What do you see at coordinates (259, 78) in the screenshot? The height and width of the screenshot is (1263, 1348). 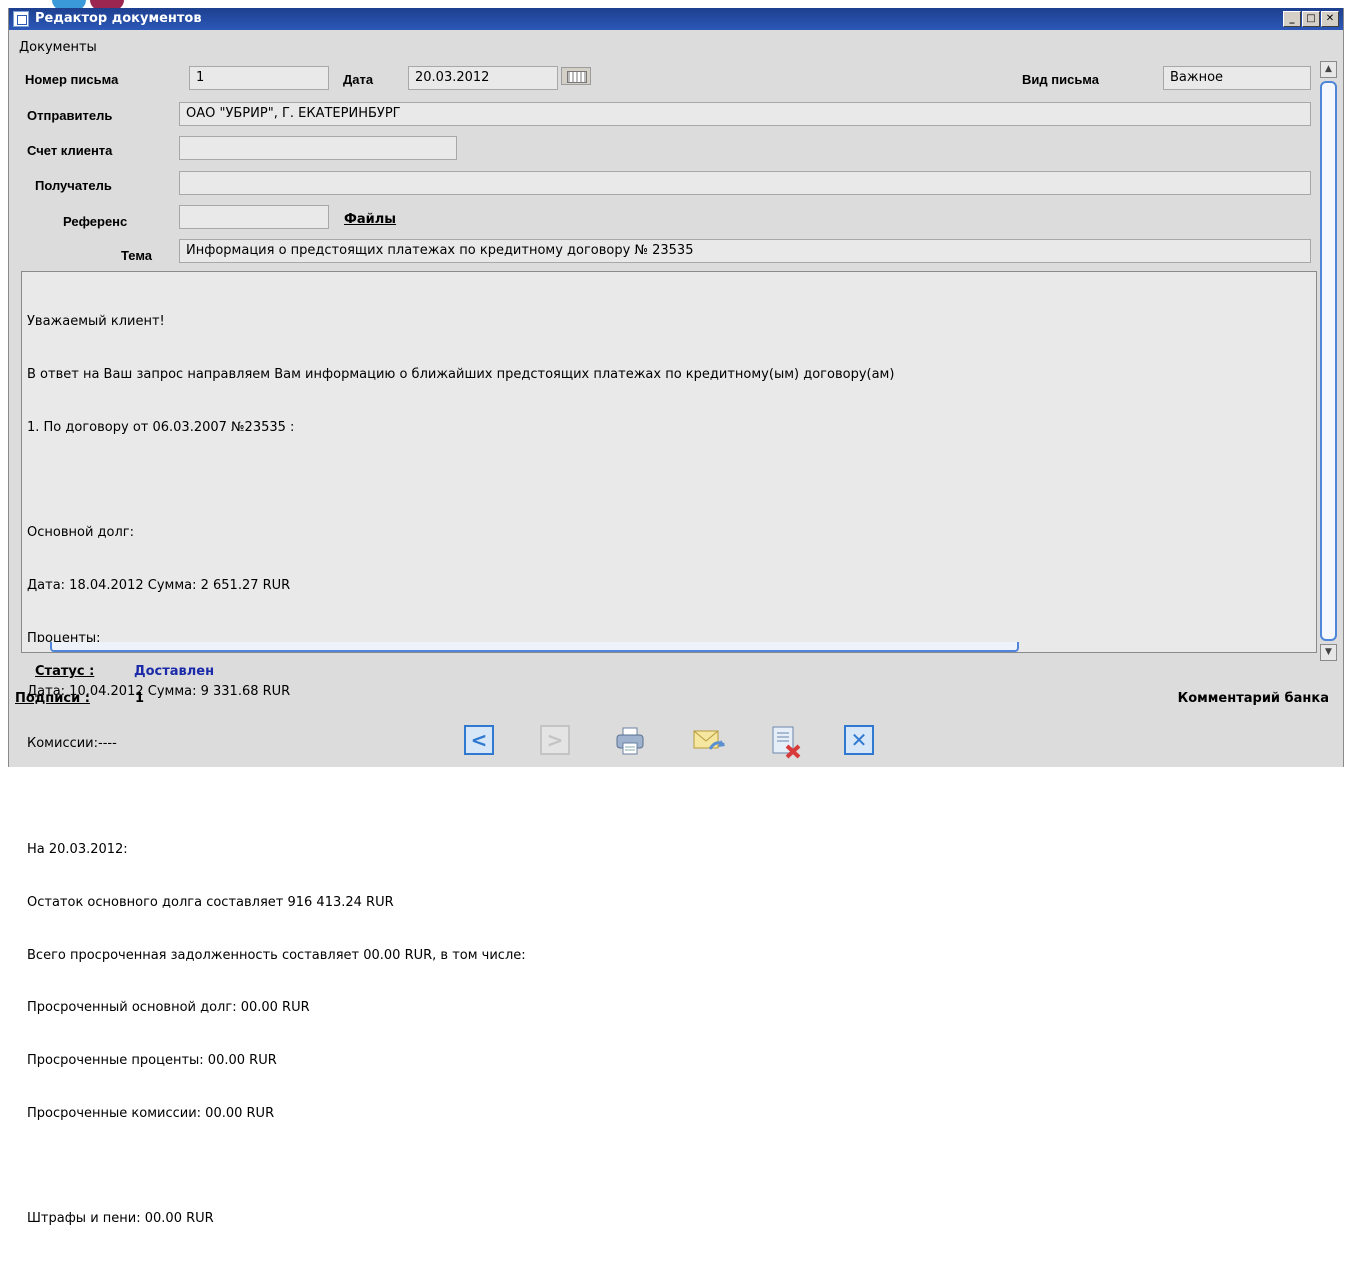 I see `letter-number-field: 1` at bounding box center [259, 78].